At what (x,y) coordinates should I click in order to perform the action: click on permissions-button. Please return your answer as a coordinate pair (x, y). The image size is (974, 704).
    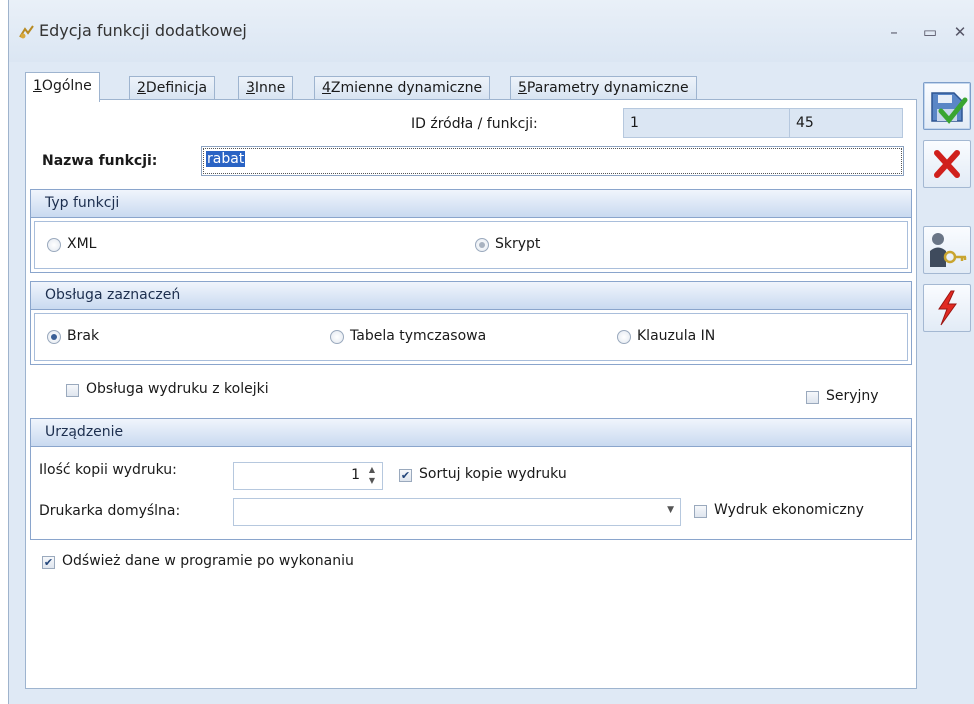
    Looking at the image, I should click on (947, 250).